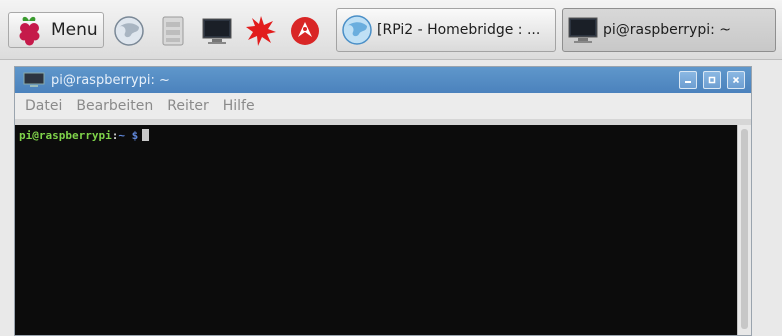  I want to click on task-terminal: pi@raspberrypi: ~, so click(669, 30).